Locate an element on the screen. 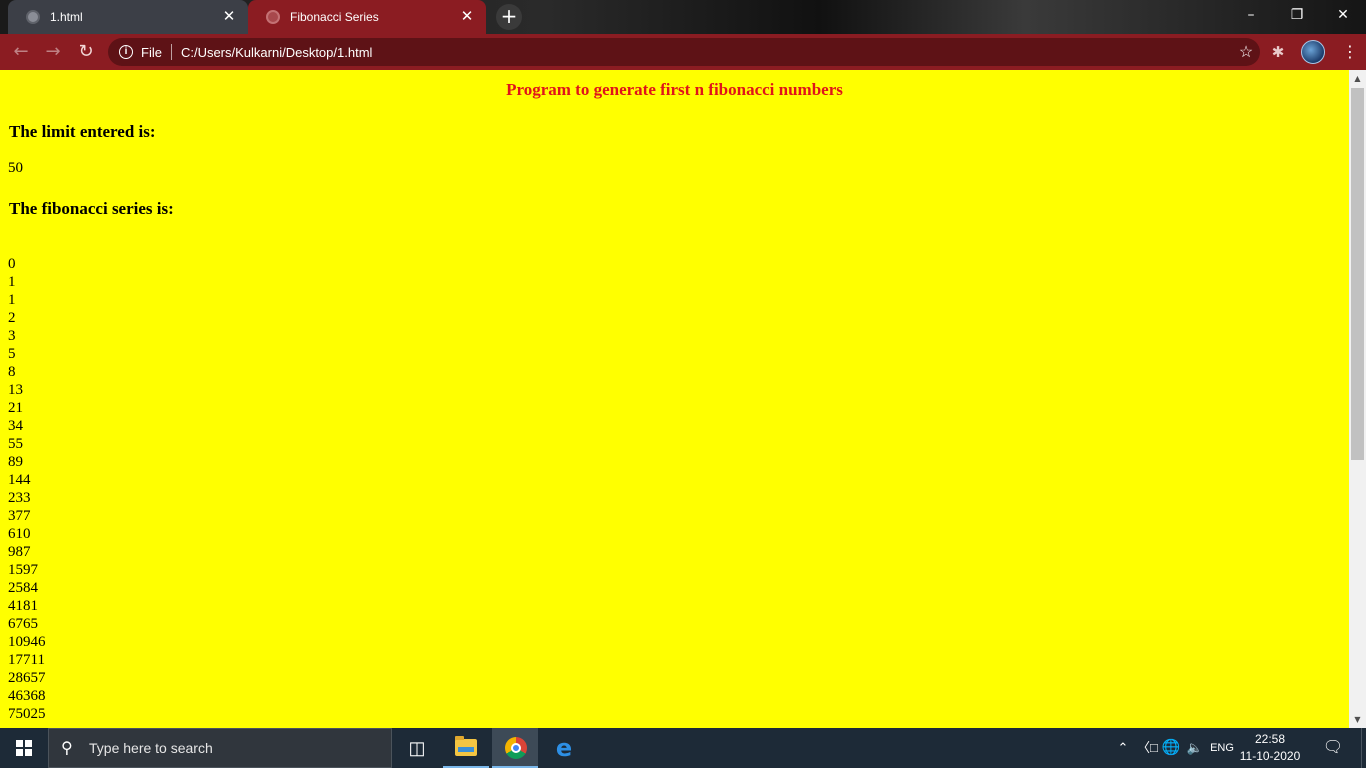 The height and width of the screenshot is (768, 1366). series-item: 21 is located at coordinates (15, 408).